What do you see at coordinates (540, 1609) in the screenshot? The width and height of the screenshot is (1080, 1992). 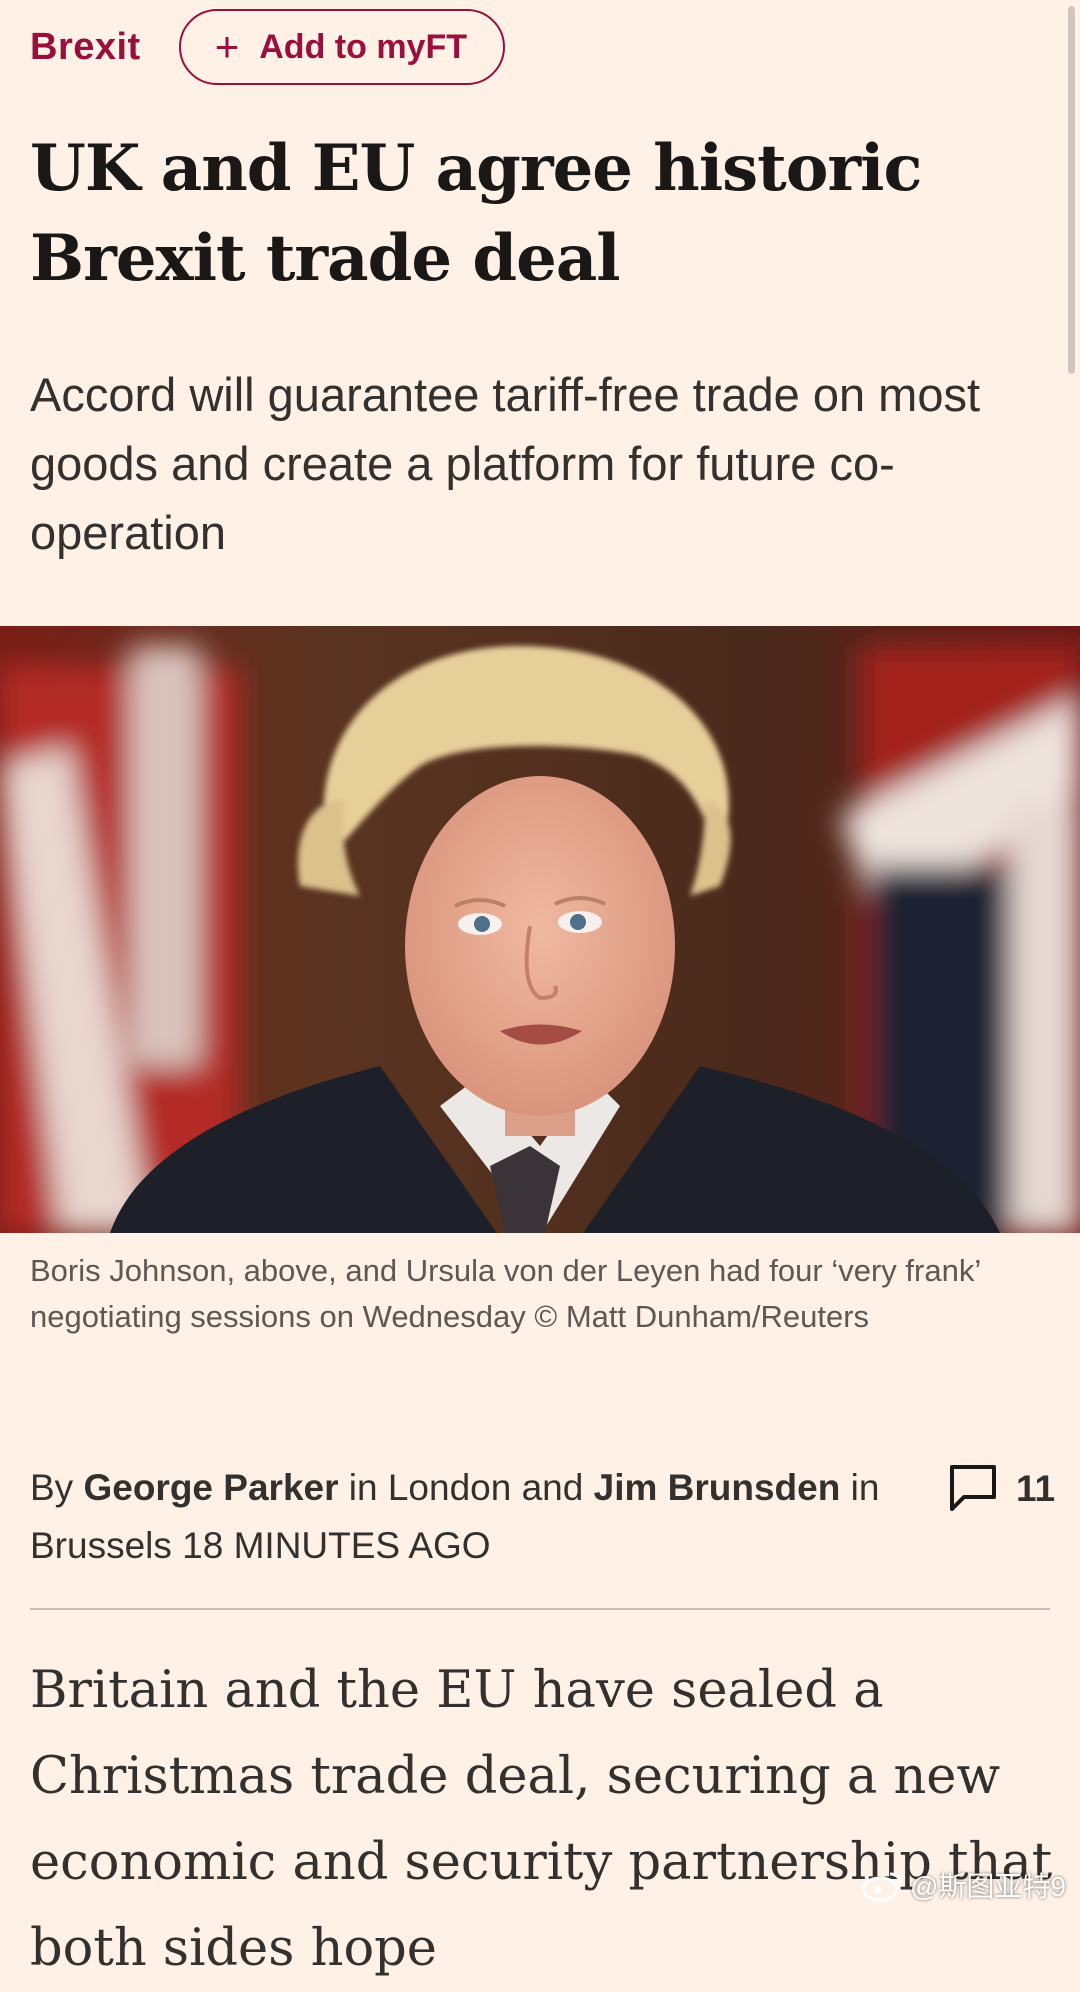 I see `divider` at bounding box center [540, 1609].